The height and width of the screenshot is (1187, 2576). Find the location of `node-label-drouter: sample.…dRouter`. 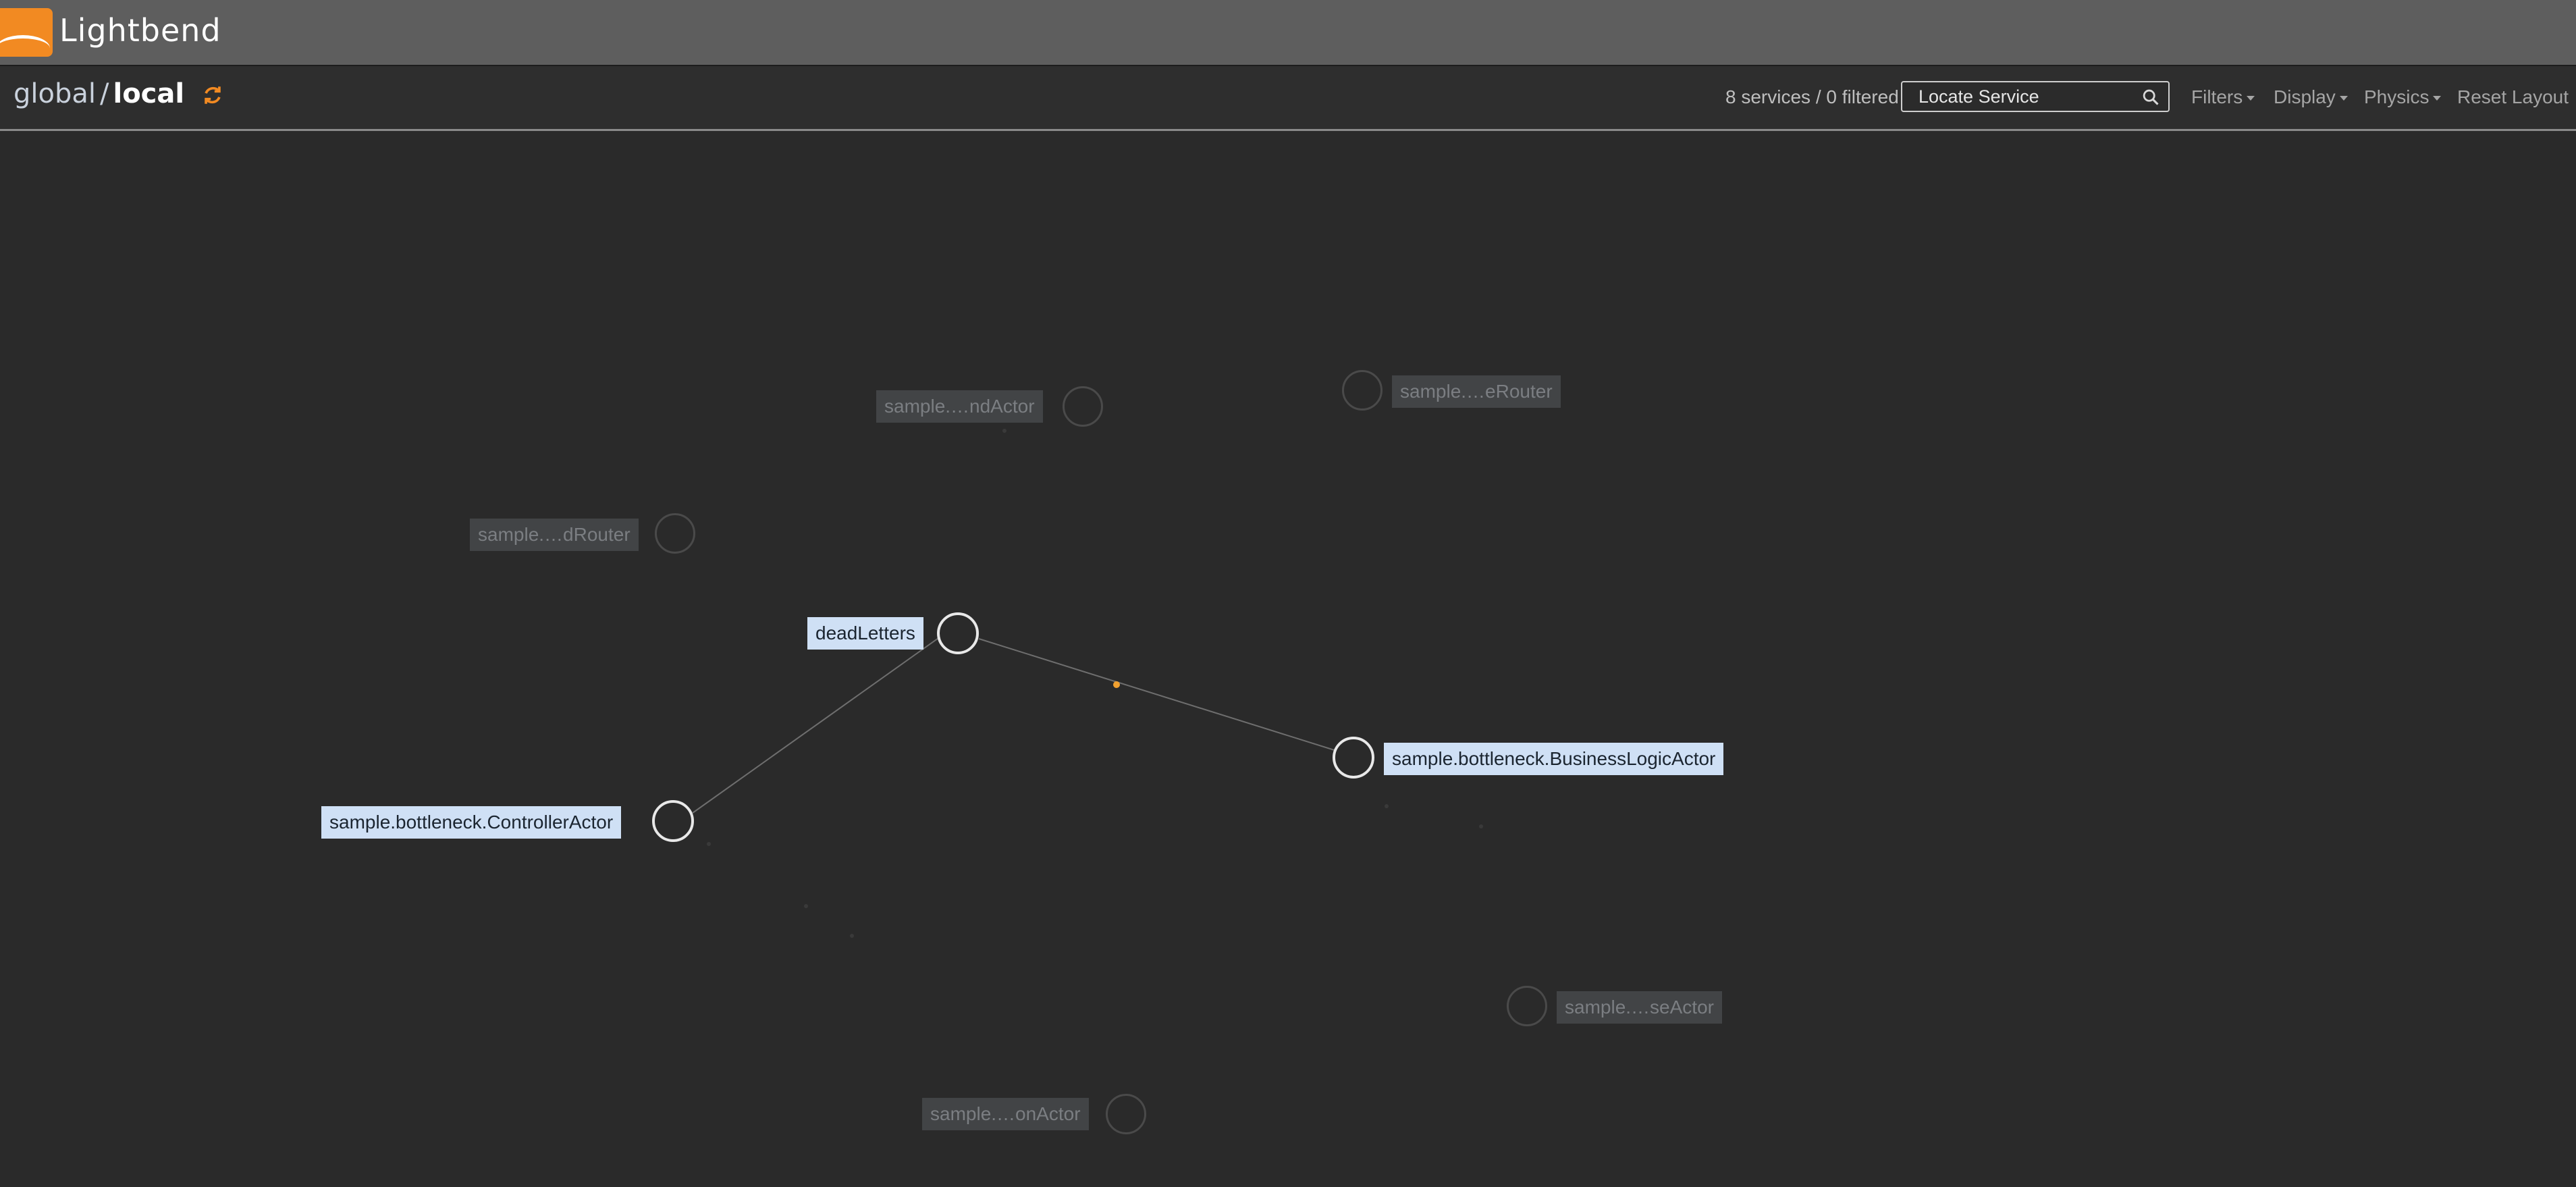

node-label-drouter: sample.…dRouter is located at coordinates (554, 535).